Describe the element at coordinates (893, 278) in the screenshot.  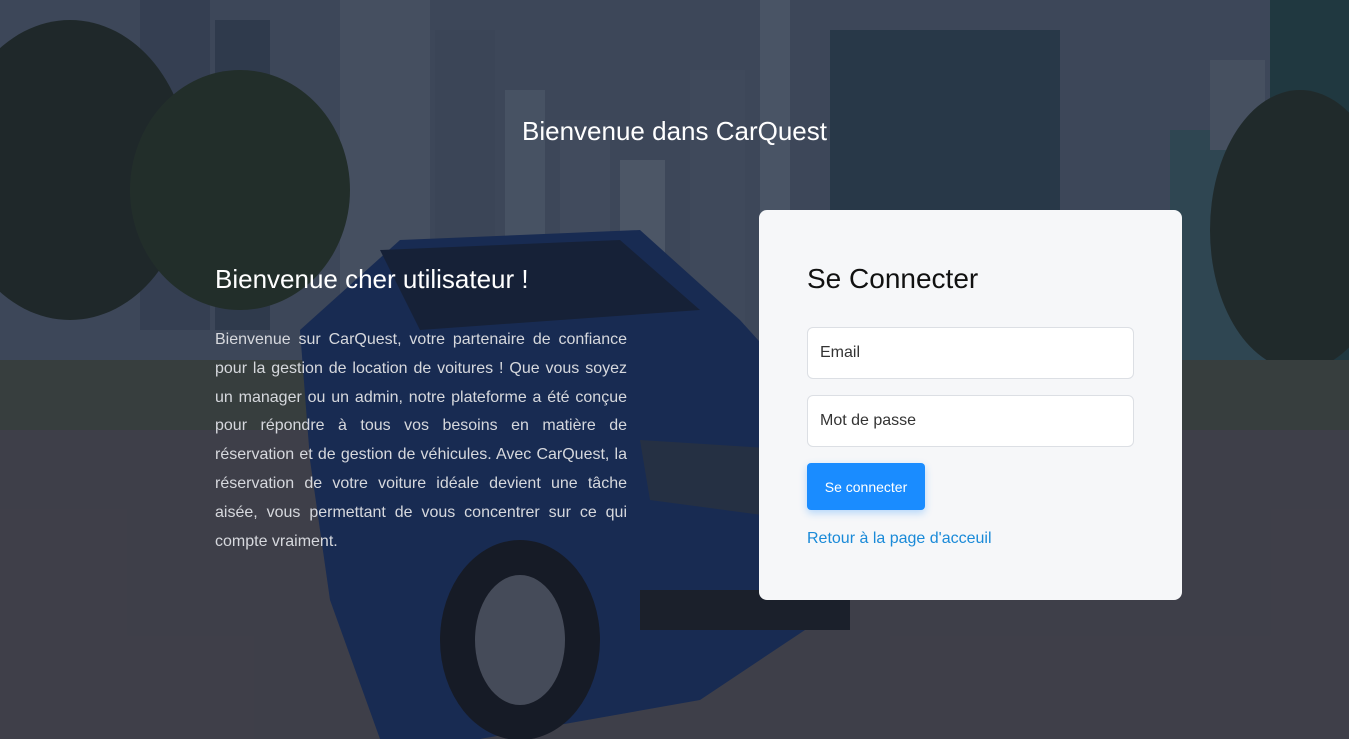
I see `login-heading: Se Connecter` at that location.